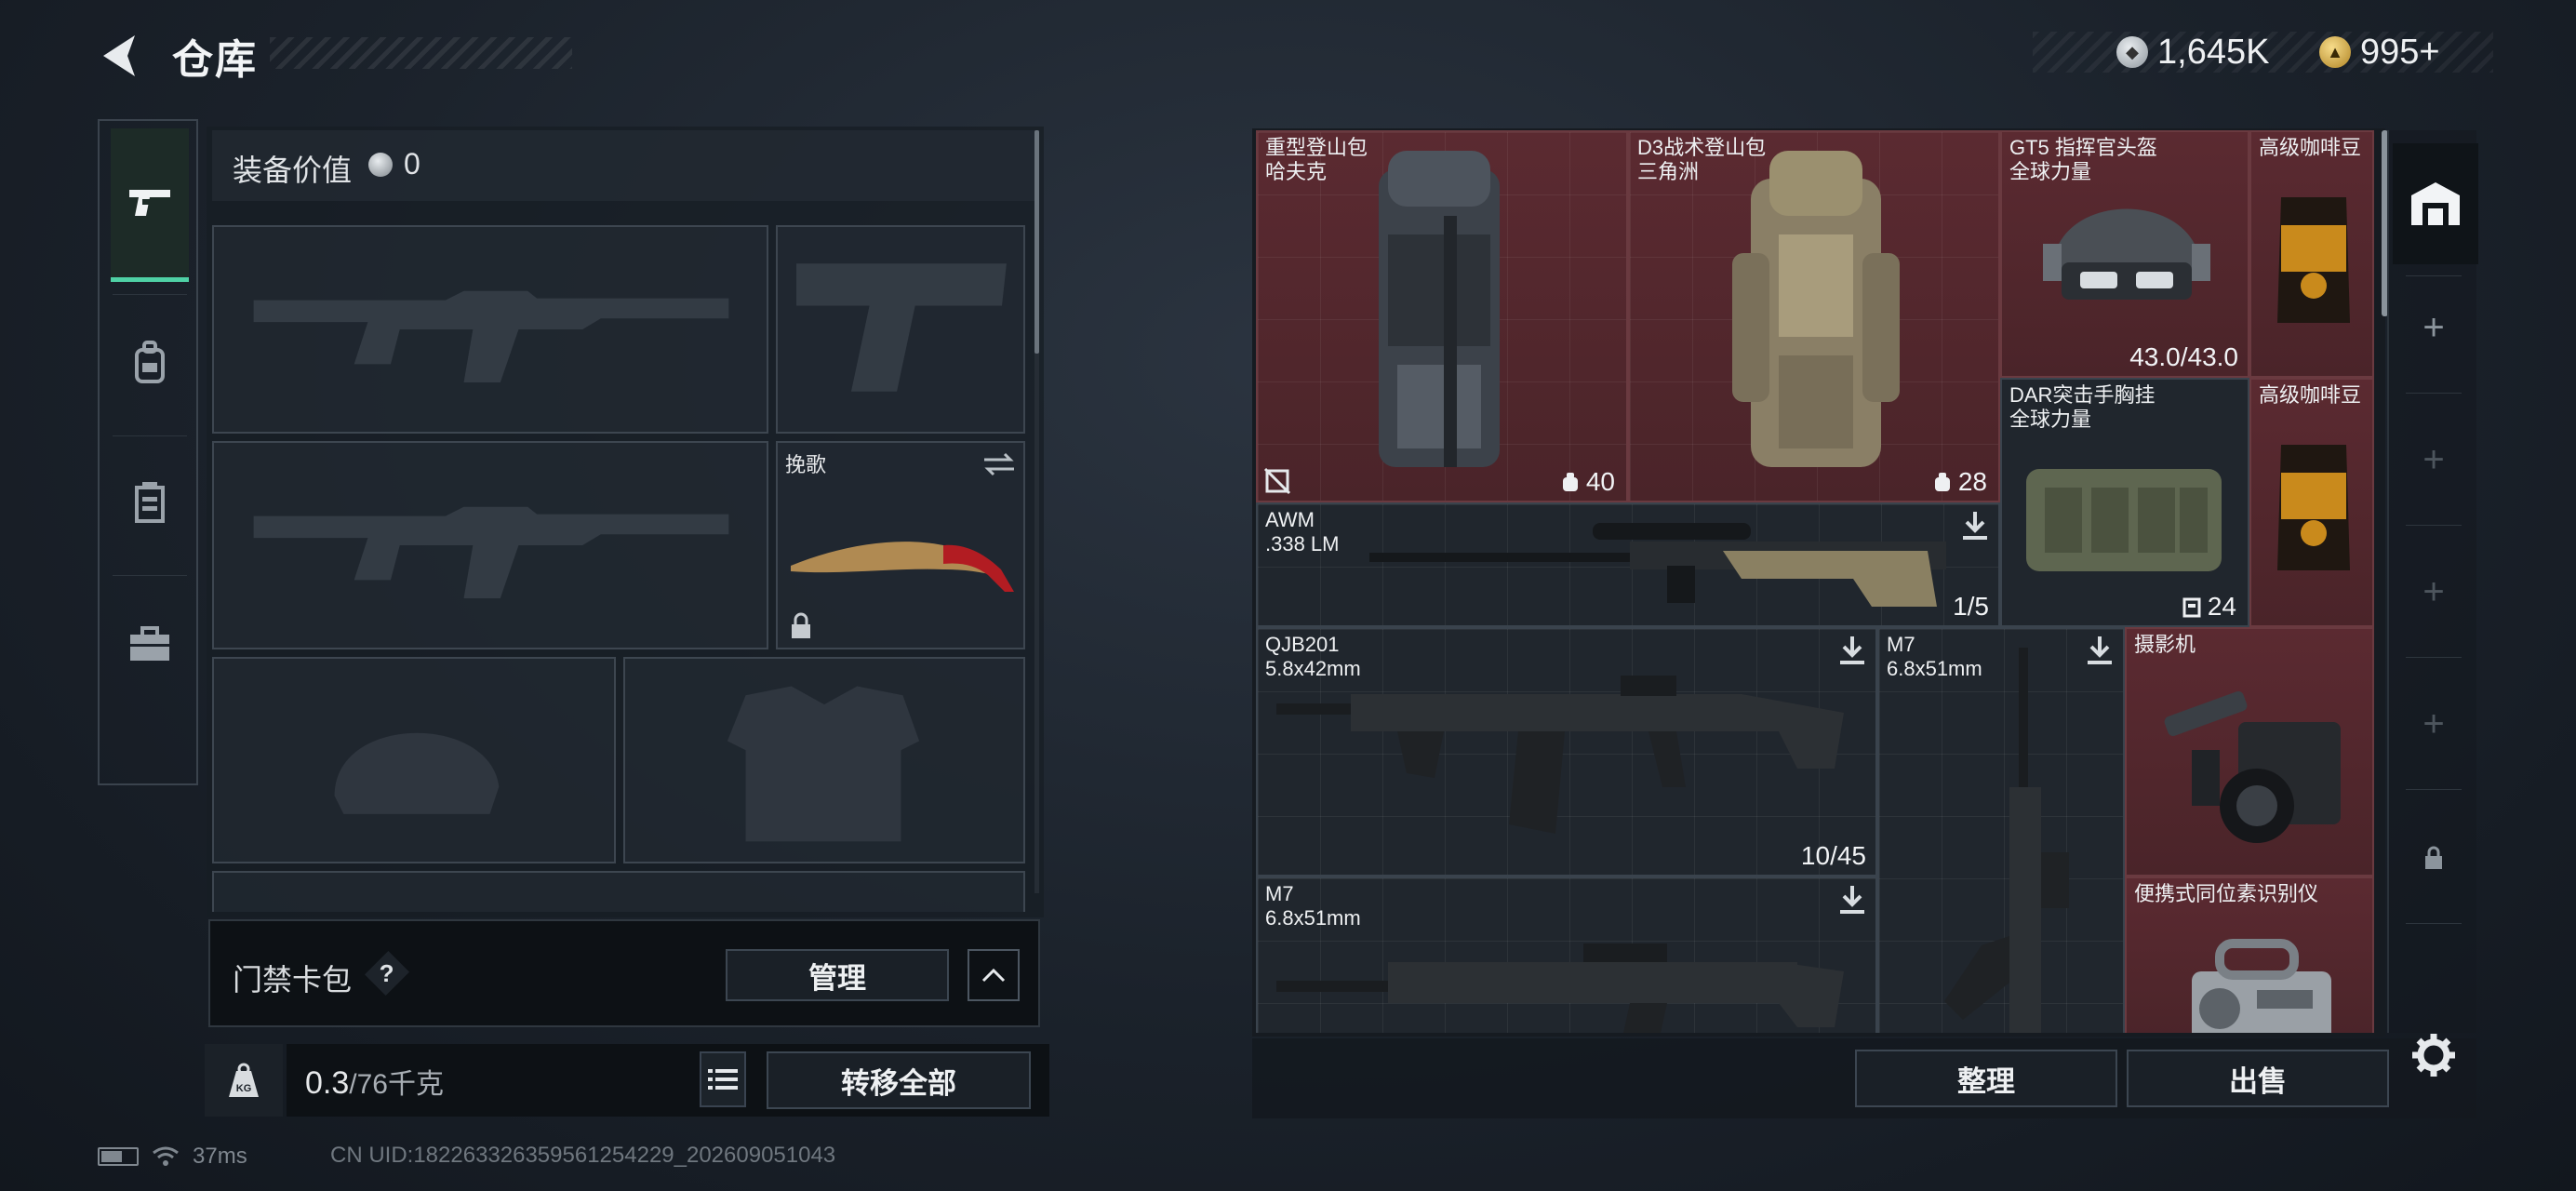 The height and width of the screenshot is (1191, 2576). I want to click on carry-weight-max: /76千克, so click(396, 1084).